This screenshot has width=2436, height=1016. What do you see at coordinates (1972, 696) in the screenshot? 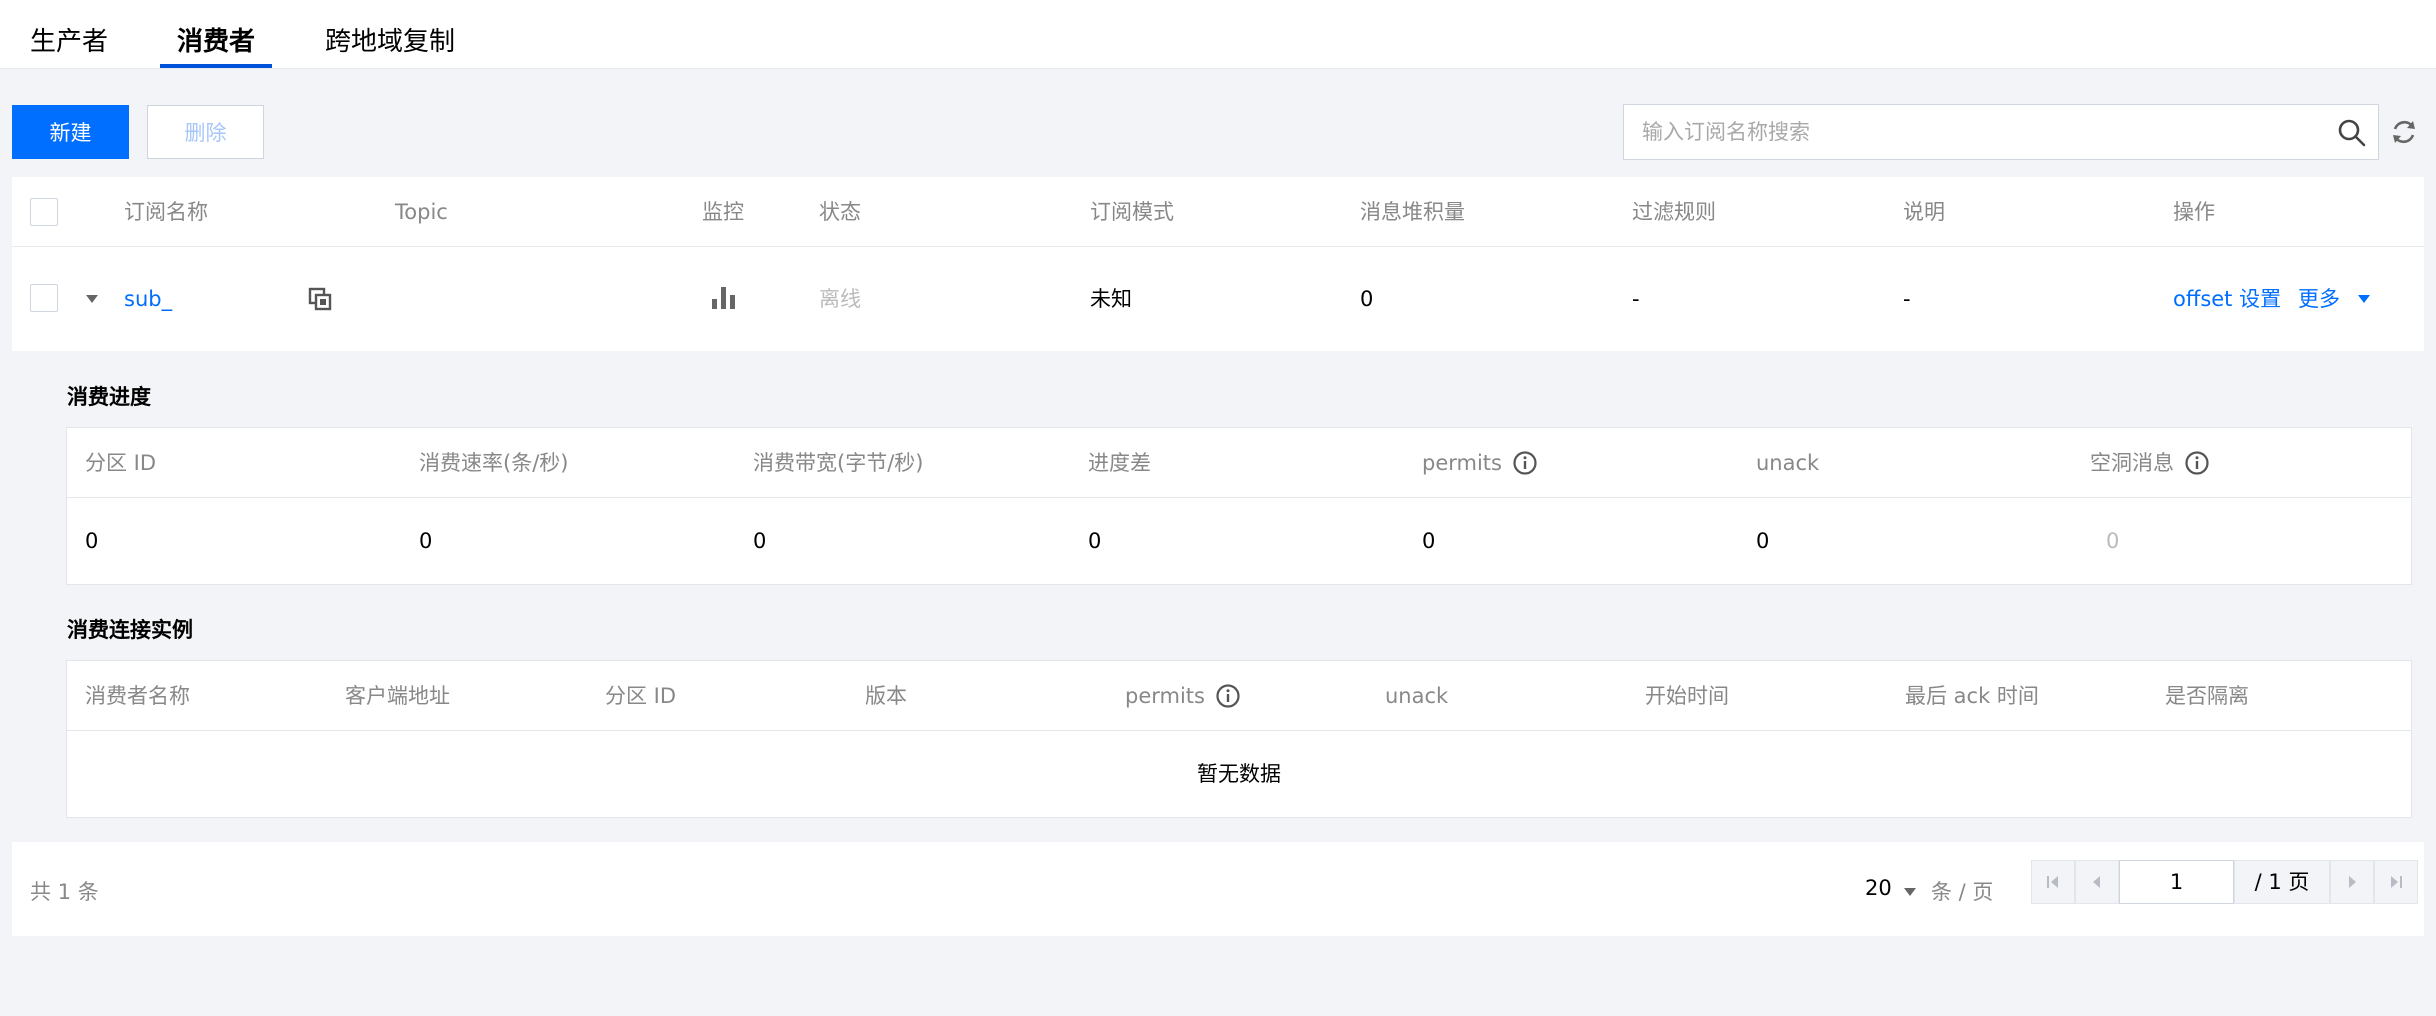
I see `col-last-ack-time: 最后 ack 时间` at bounding box center [1972, 696].